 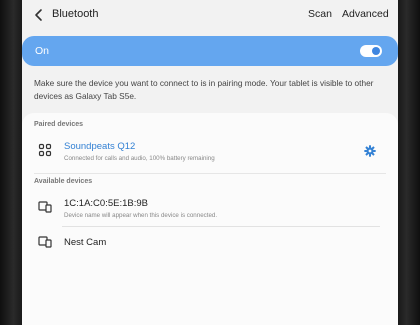 What do you see at coordinates (39, 15) in the screenshot?
I see `back-arrow-icon` at bounding box center [39, 15].